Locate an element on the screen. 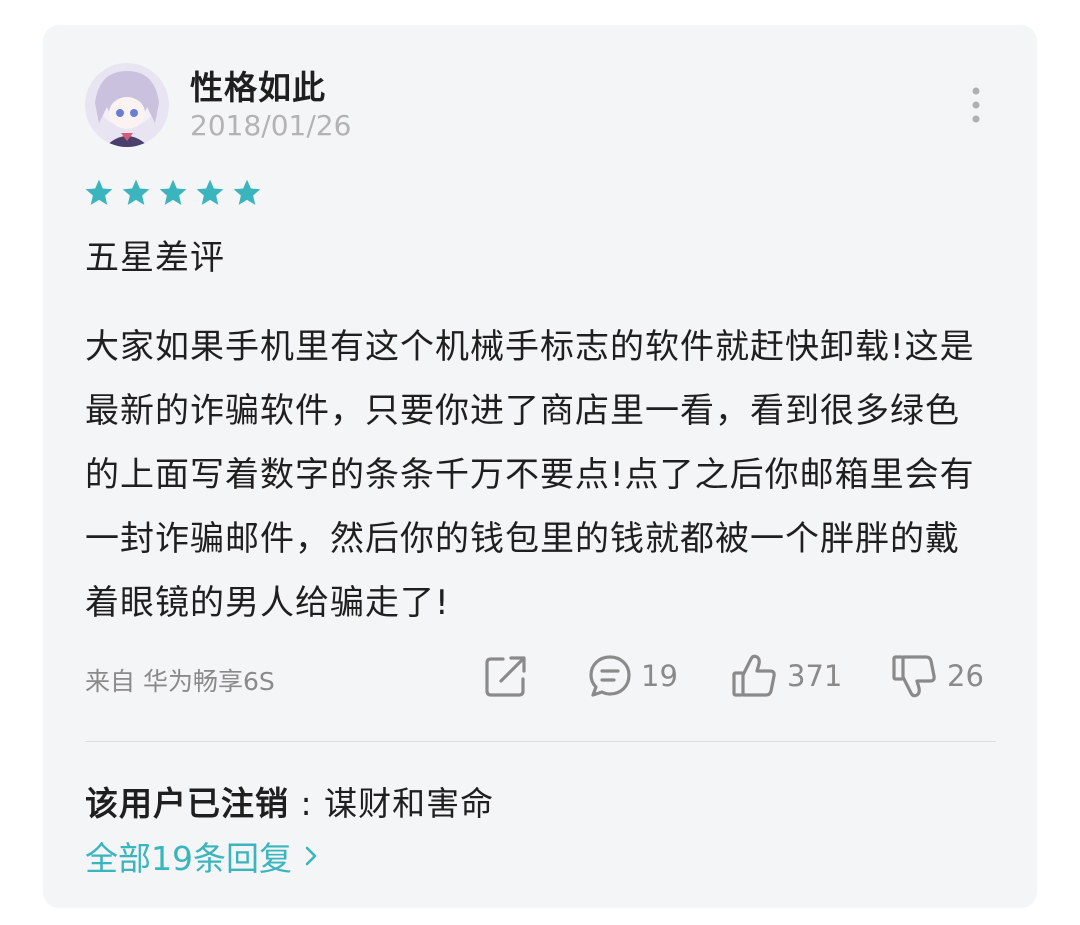 The image size is (1080, 925). share-button is located at coordinates (506, 676).